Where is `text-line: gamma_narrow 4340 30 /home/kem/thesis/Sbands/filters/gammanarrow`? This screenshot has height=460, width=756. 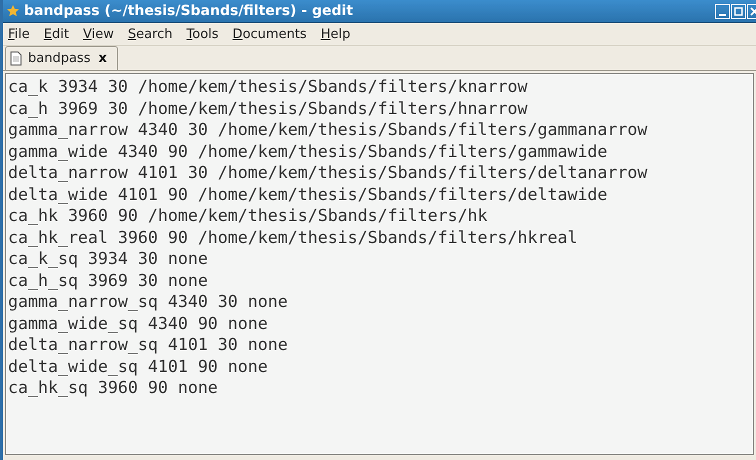 text-line: gamma_narrow 4340 30 /home/kem/thesis/Sbands/filters/gammanarrow is located at coordinates (328, 129).